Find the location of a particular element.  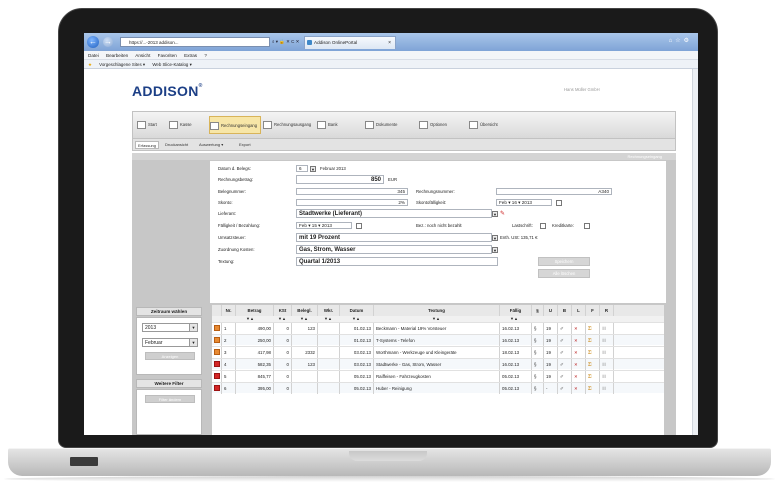

tab-erfassung: Erfassung is located at coordinates (147, 145).